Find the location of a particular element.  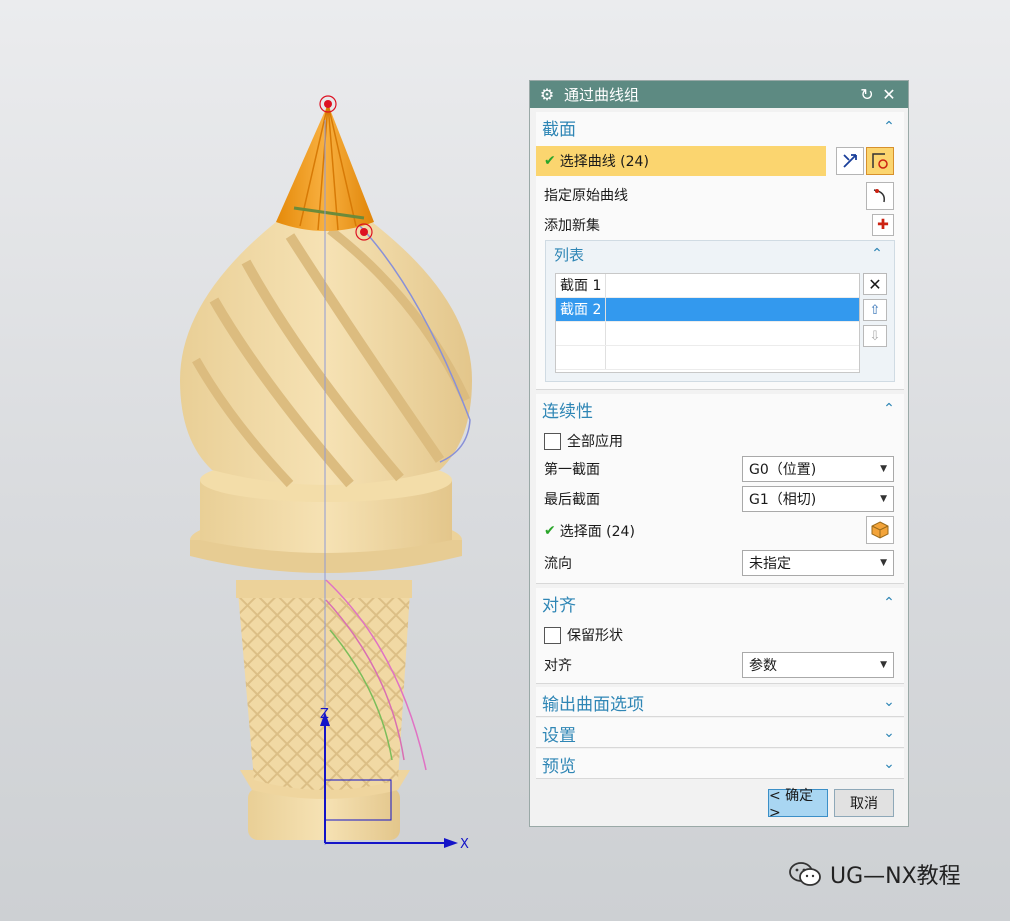

section-preview-title: 预览 is located at coordinates (559, 766).